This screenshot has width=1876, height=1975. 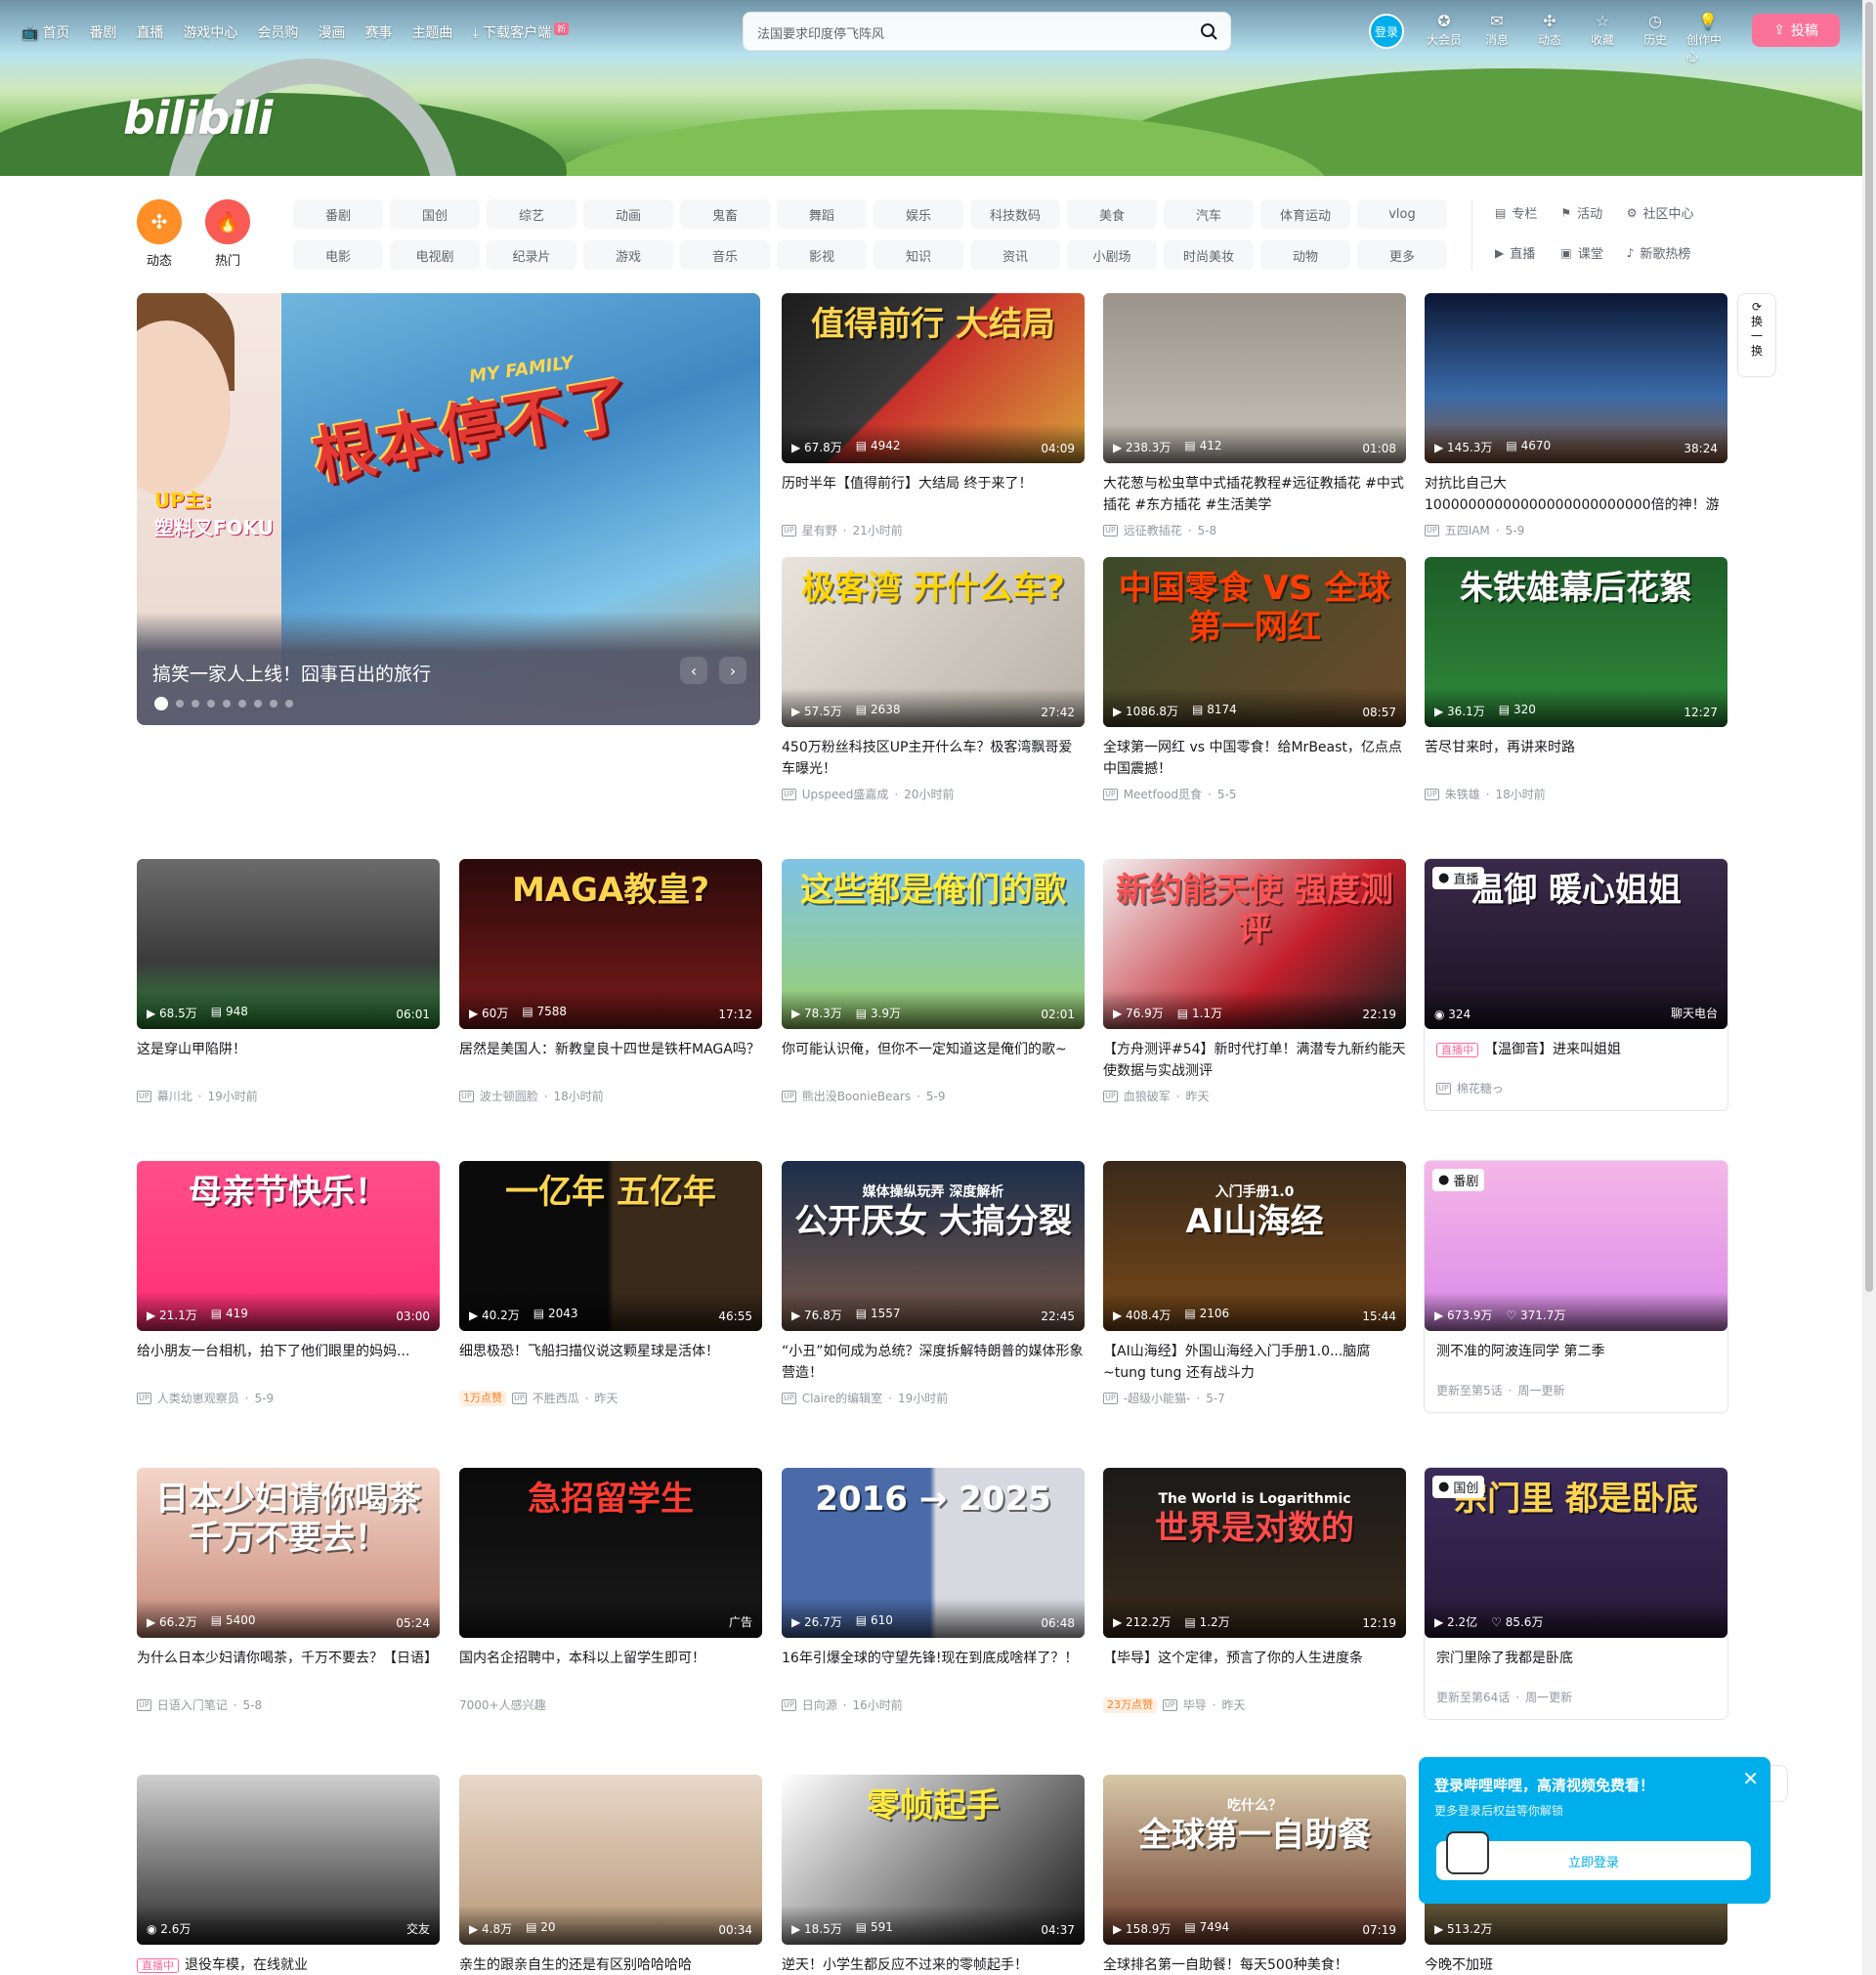 What do you see at coordinates (1195, 1705) in the screenshot?
I see `up-name: 毕导` at bounding box center [1195, 1705].